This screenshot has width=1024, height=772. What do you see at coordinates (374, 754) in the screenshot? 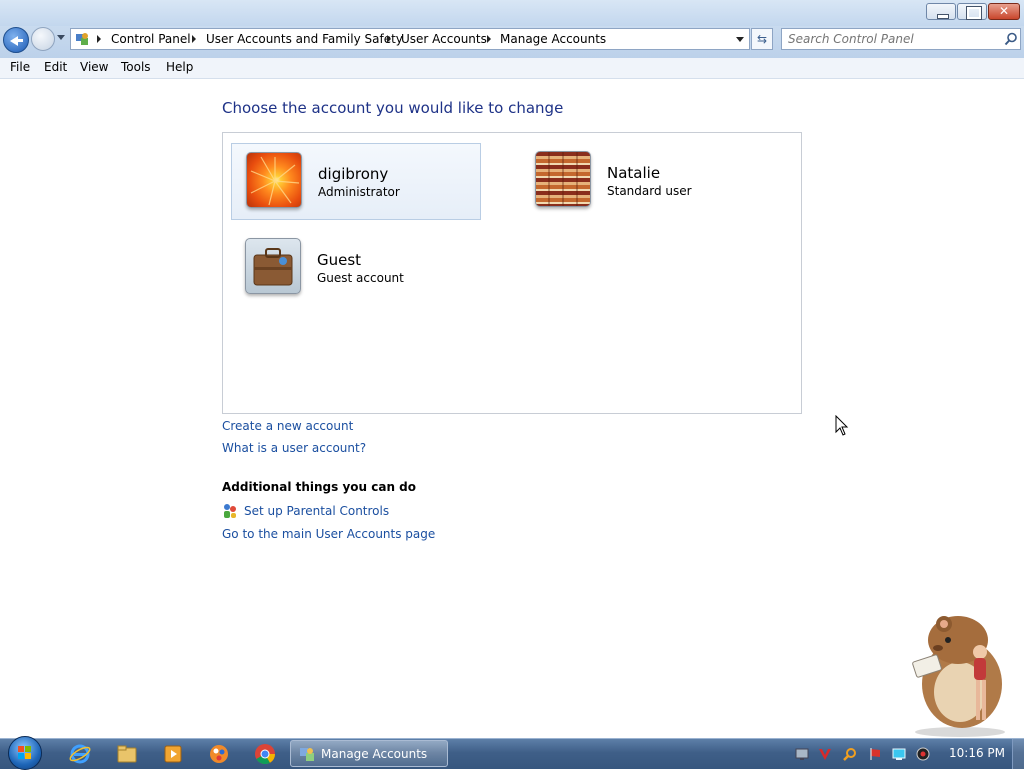
I see `taskbar-button-label: Manage Accounts` at bounding box center [374, 754].